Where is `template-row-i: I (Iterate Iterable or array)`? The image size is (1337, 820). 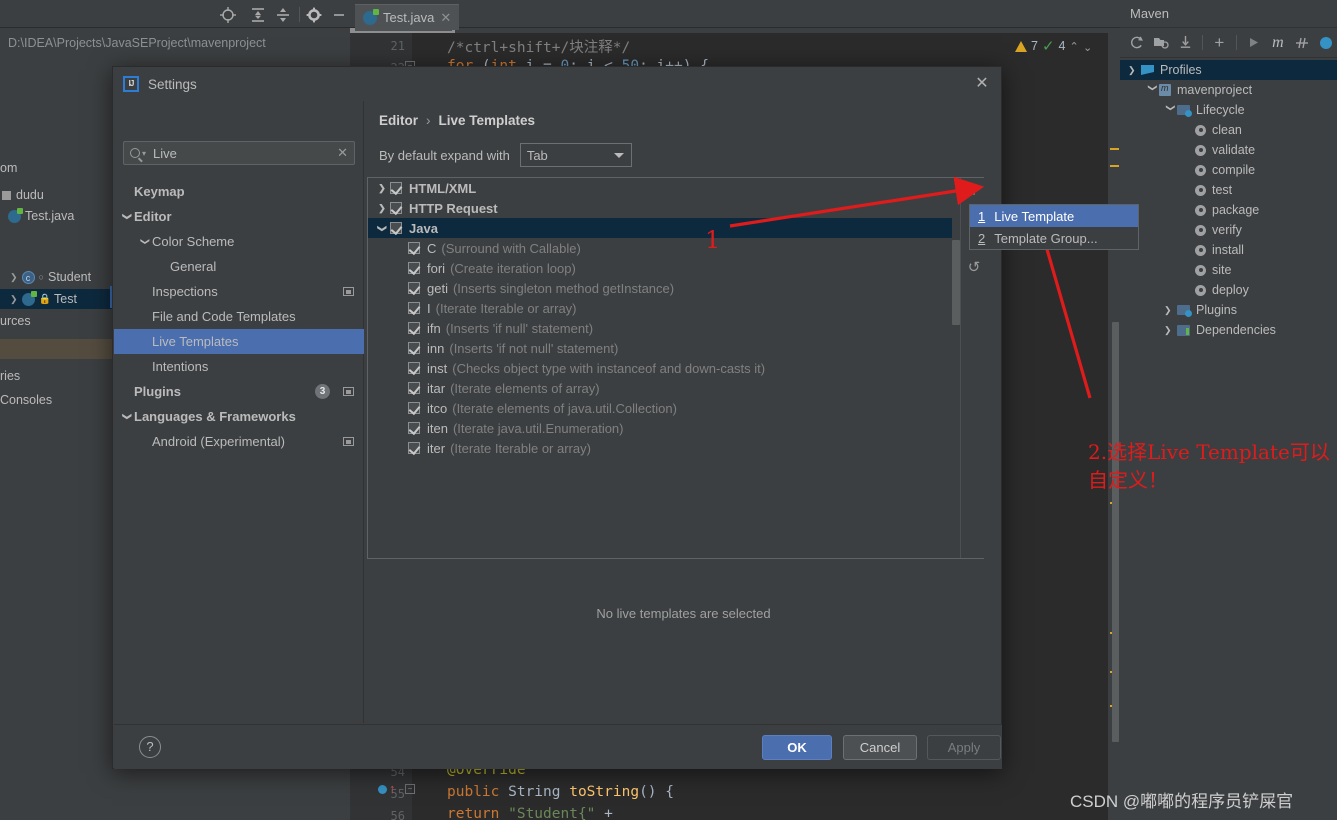
template-row-i: I (Iterate Iterable or array) is located at coordinates (660, 308).